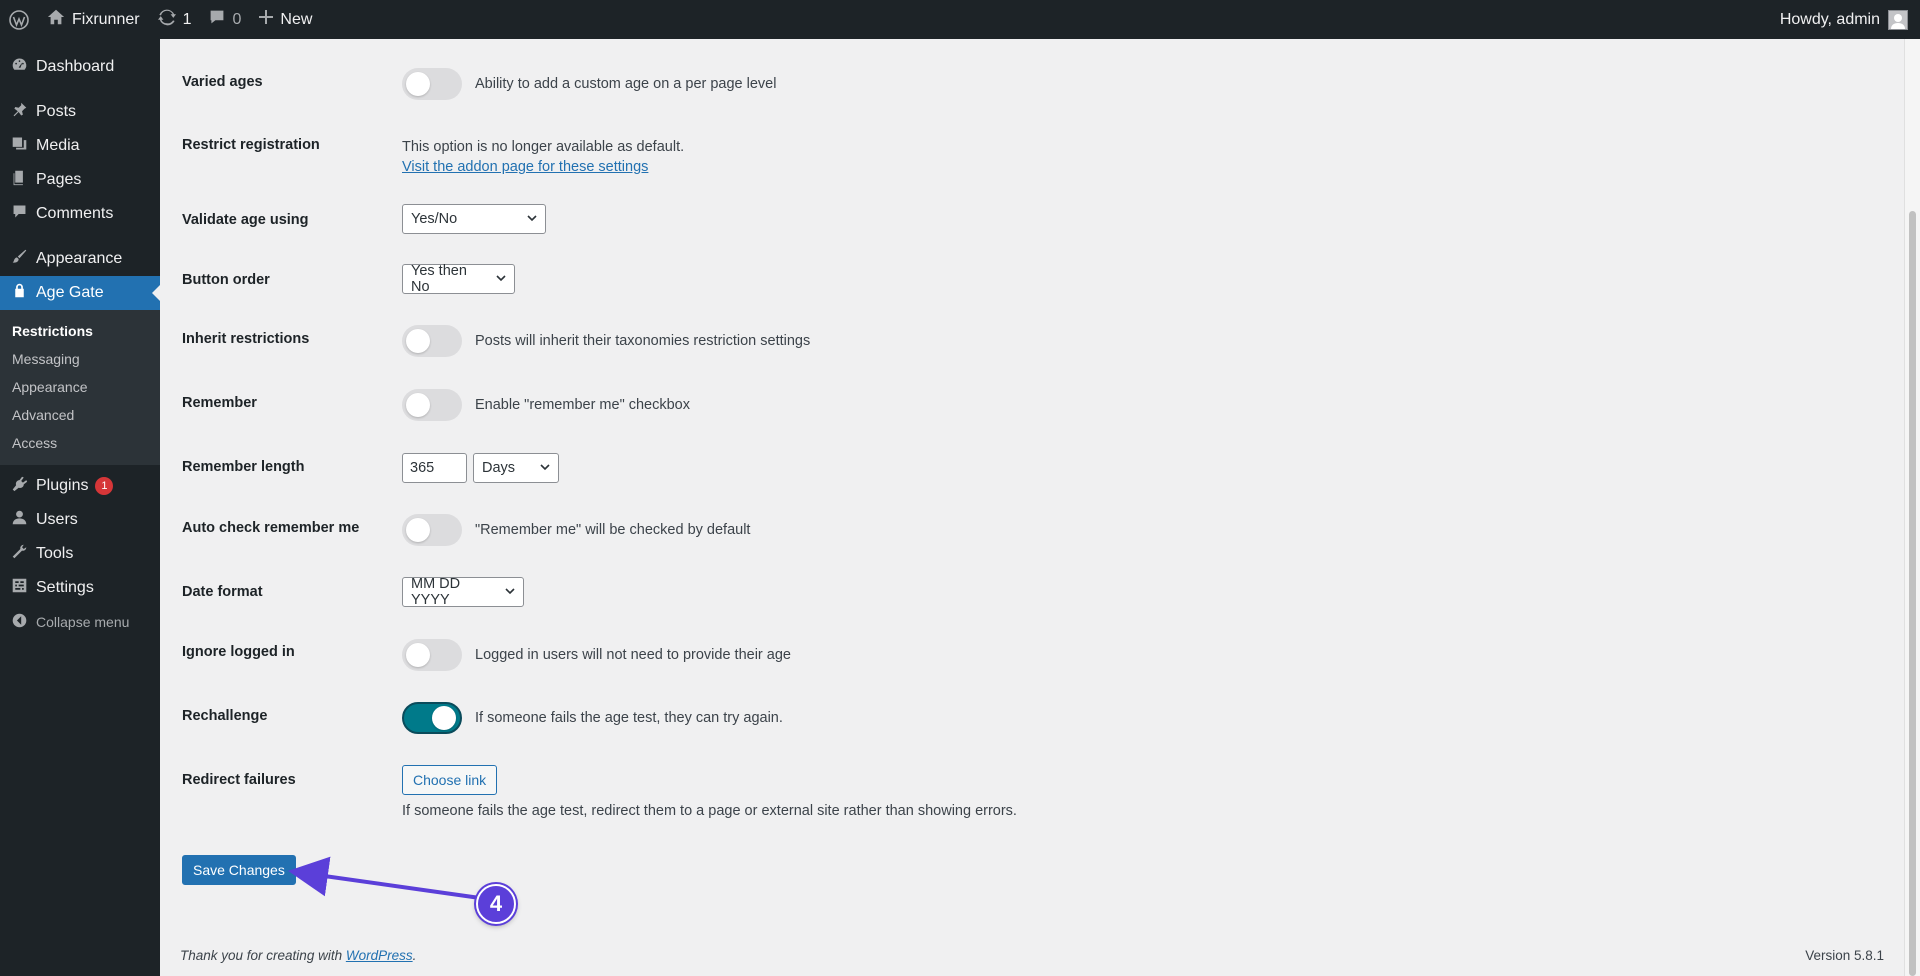  Describe the element at coordinates (432, 718) in the screenshot. I see `rechallenge-toggle` at that location.